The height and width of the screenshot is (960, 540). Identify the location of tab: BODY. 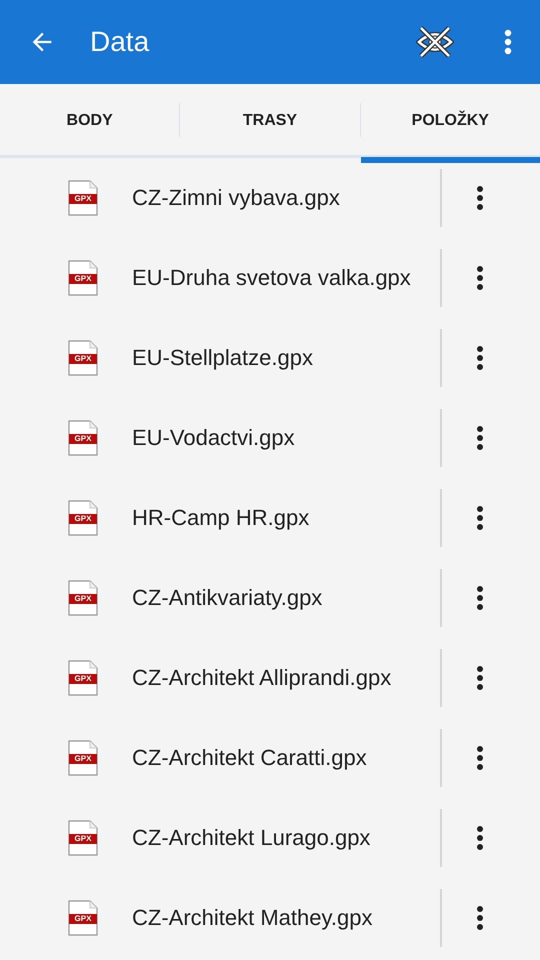
(90, 121).